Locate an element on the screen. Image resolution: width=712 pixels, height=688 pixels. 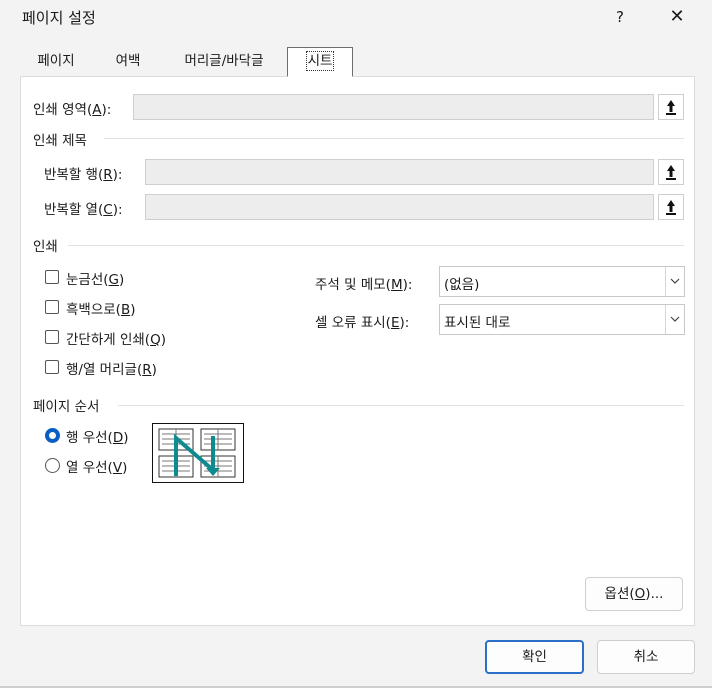
down-then-over-radio is located at coordinates (52, 435).